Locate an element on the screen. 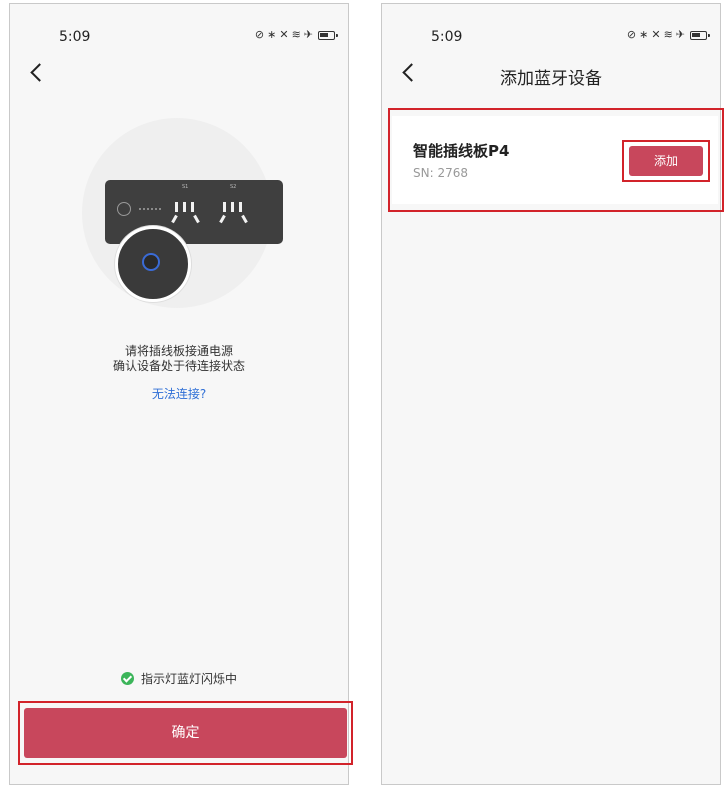  indicator-confirm-checkbox: 指示灯蓝灯闪烁中 is located at coordinates (179, 678).